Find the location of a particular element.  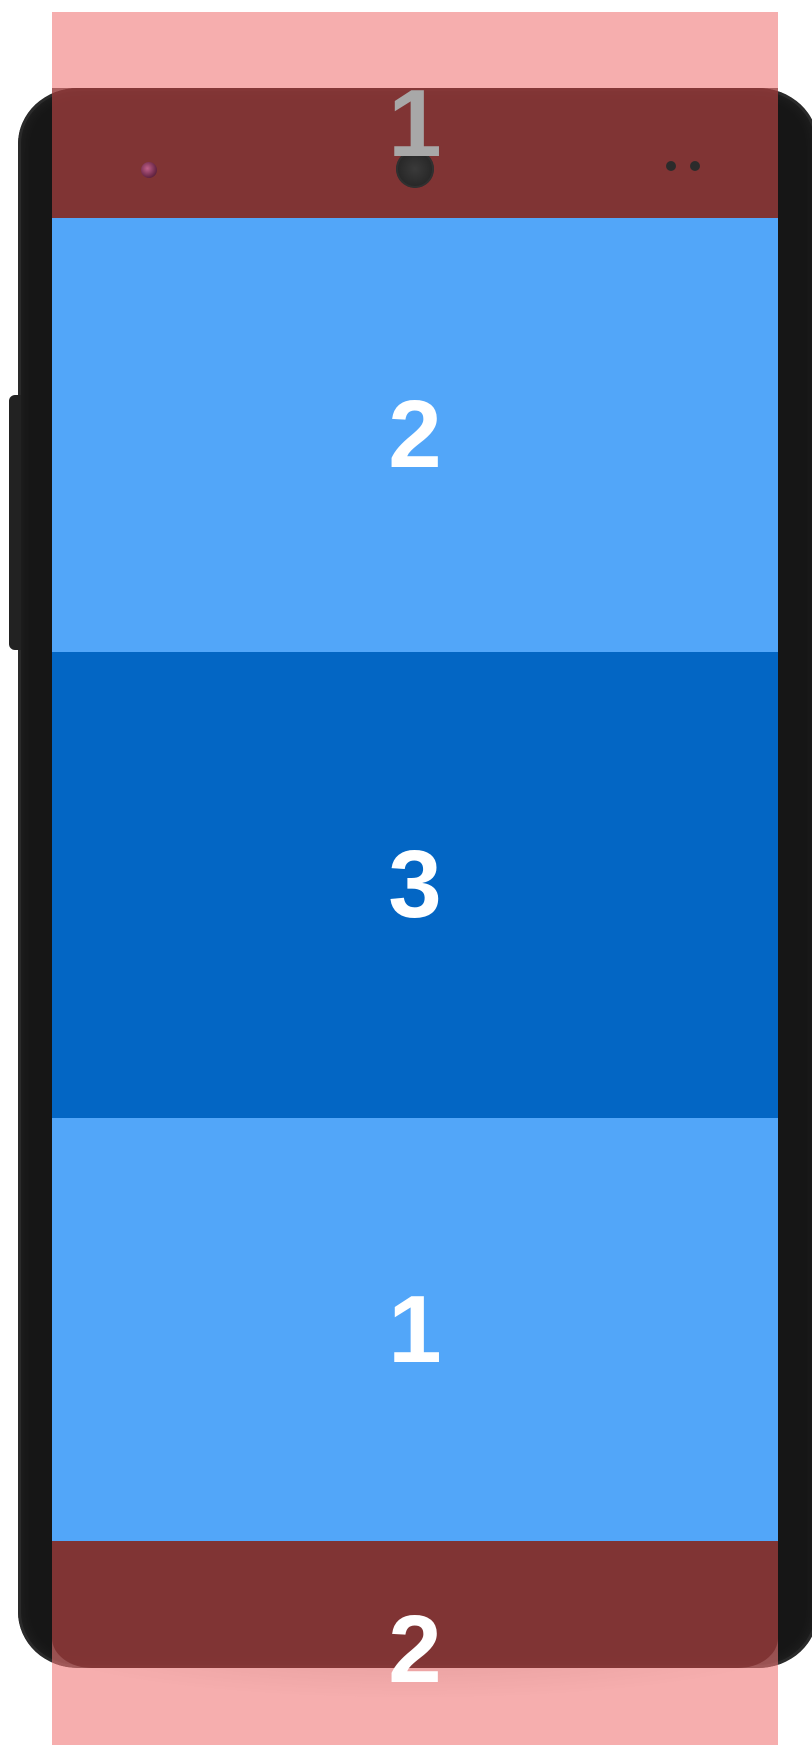

offscreen-item-top-label: 1 is located at coordinates (415, 123).